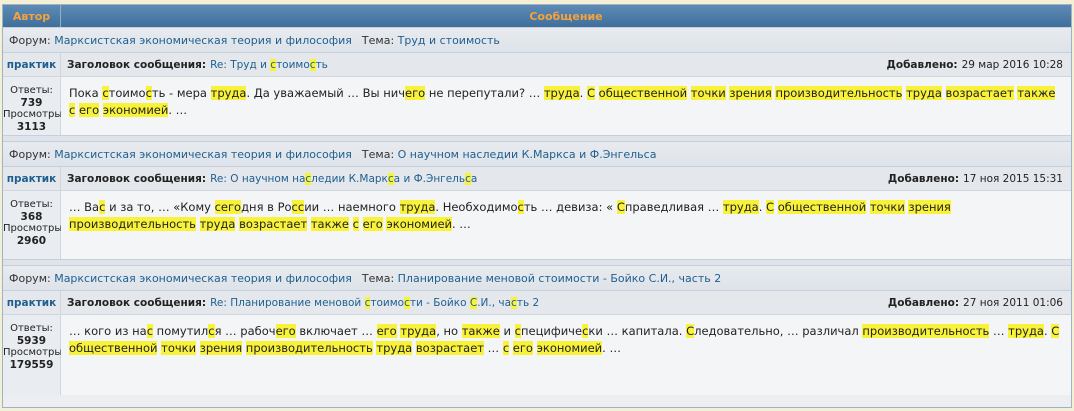 This screenshot has height=411, width=1074. What do you see at coordinates (527, 154) in the screenshot?
I see `topic-link: О научном наследии К.Маркса и Ф.Энгельса` at bounding box center [527, 154].